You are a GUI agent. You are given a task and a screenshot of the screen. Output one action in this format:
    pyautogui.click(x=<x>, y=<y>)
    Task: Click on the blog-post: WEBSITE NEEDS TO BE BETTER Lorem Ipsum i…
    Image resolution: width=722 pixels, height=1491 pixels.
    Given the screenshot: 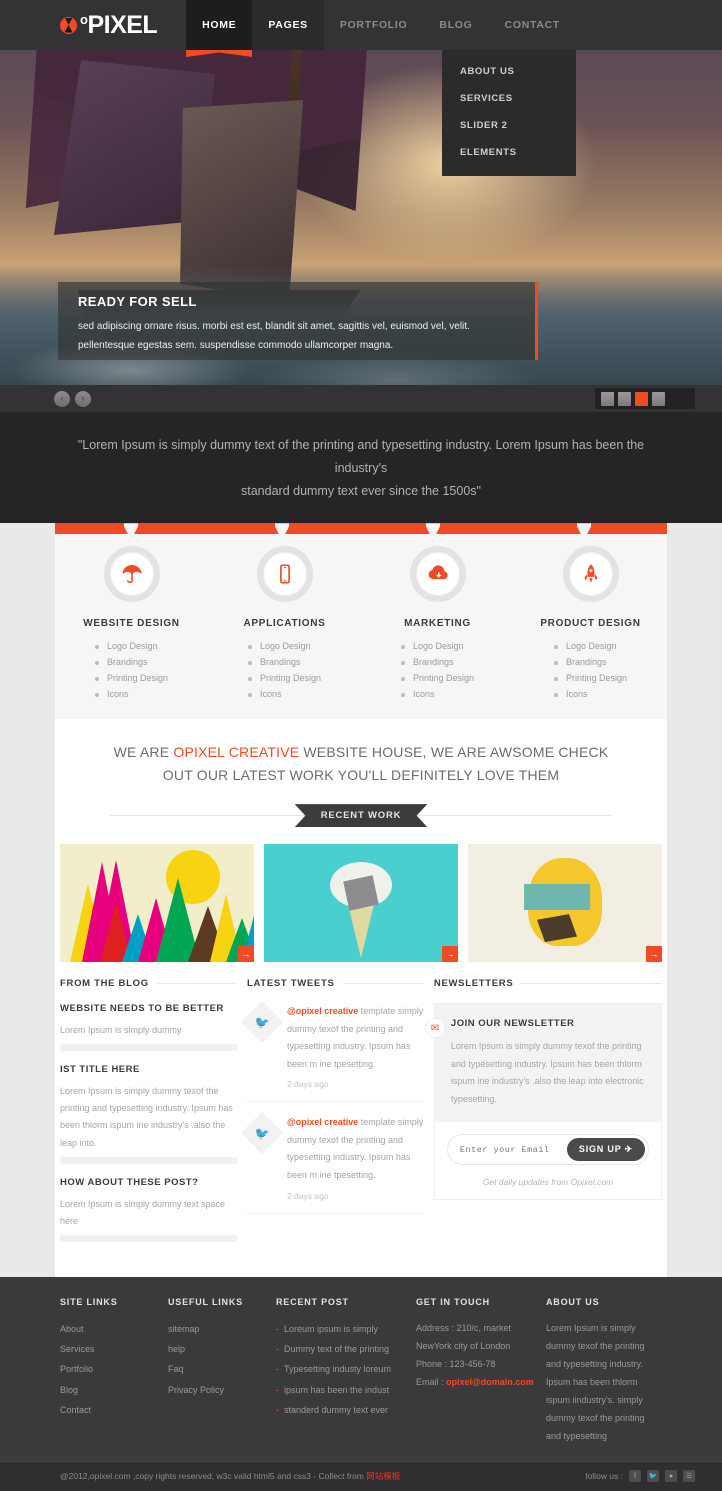 What is the action you would take?
    pyautogui.click(x=148, y=1027)
    